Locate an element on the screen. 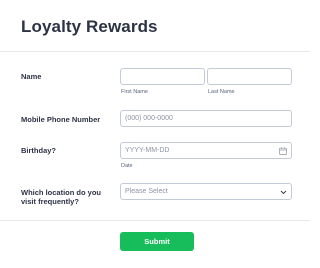  footer-divider is located at coordinates (155, 220).